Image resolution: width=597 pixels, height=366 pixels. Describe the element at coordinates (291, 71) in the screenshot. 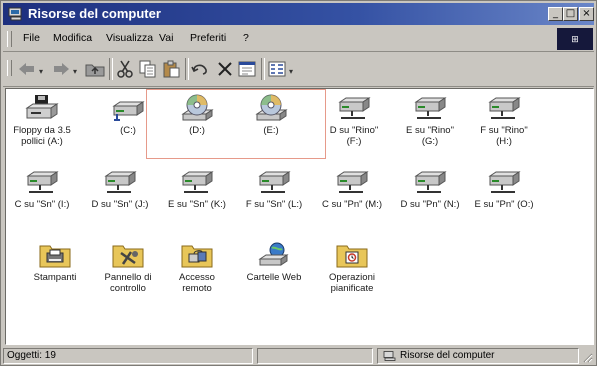

I see `views-dropdown-icon: ▾` at that location.